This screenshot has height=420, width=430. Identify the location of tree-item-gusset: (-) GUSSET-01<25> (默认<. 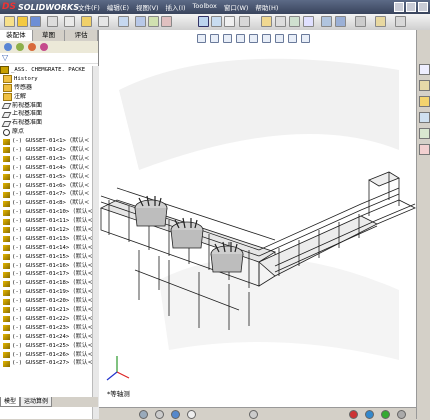
(49, 346).